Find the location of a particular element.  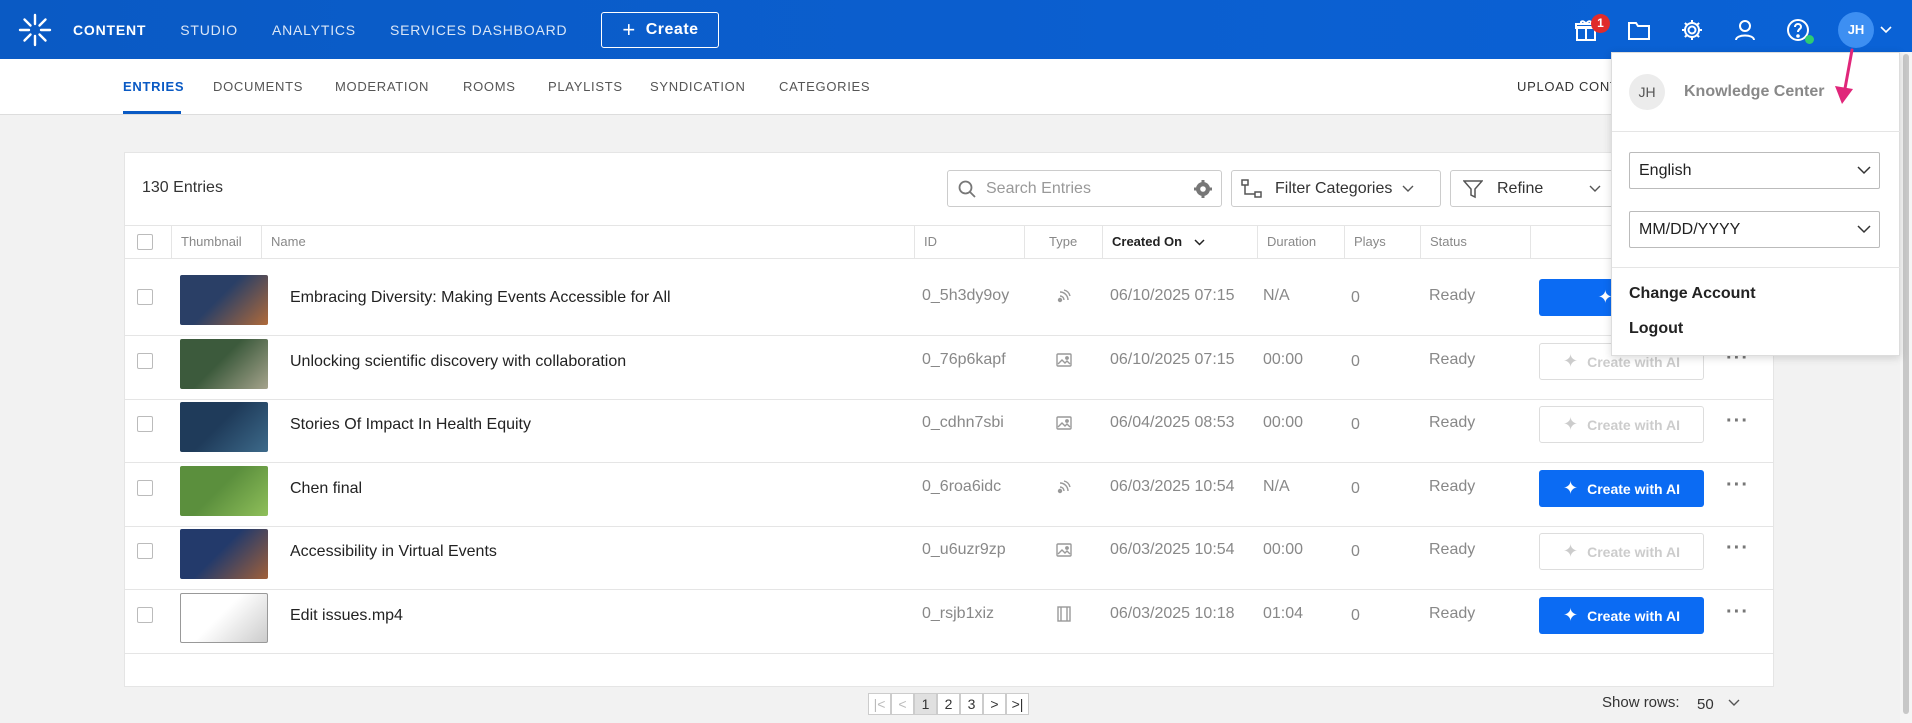

nav-services-dashboard: SERVICES DASHBOARD is located at coordinates (479, 30).